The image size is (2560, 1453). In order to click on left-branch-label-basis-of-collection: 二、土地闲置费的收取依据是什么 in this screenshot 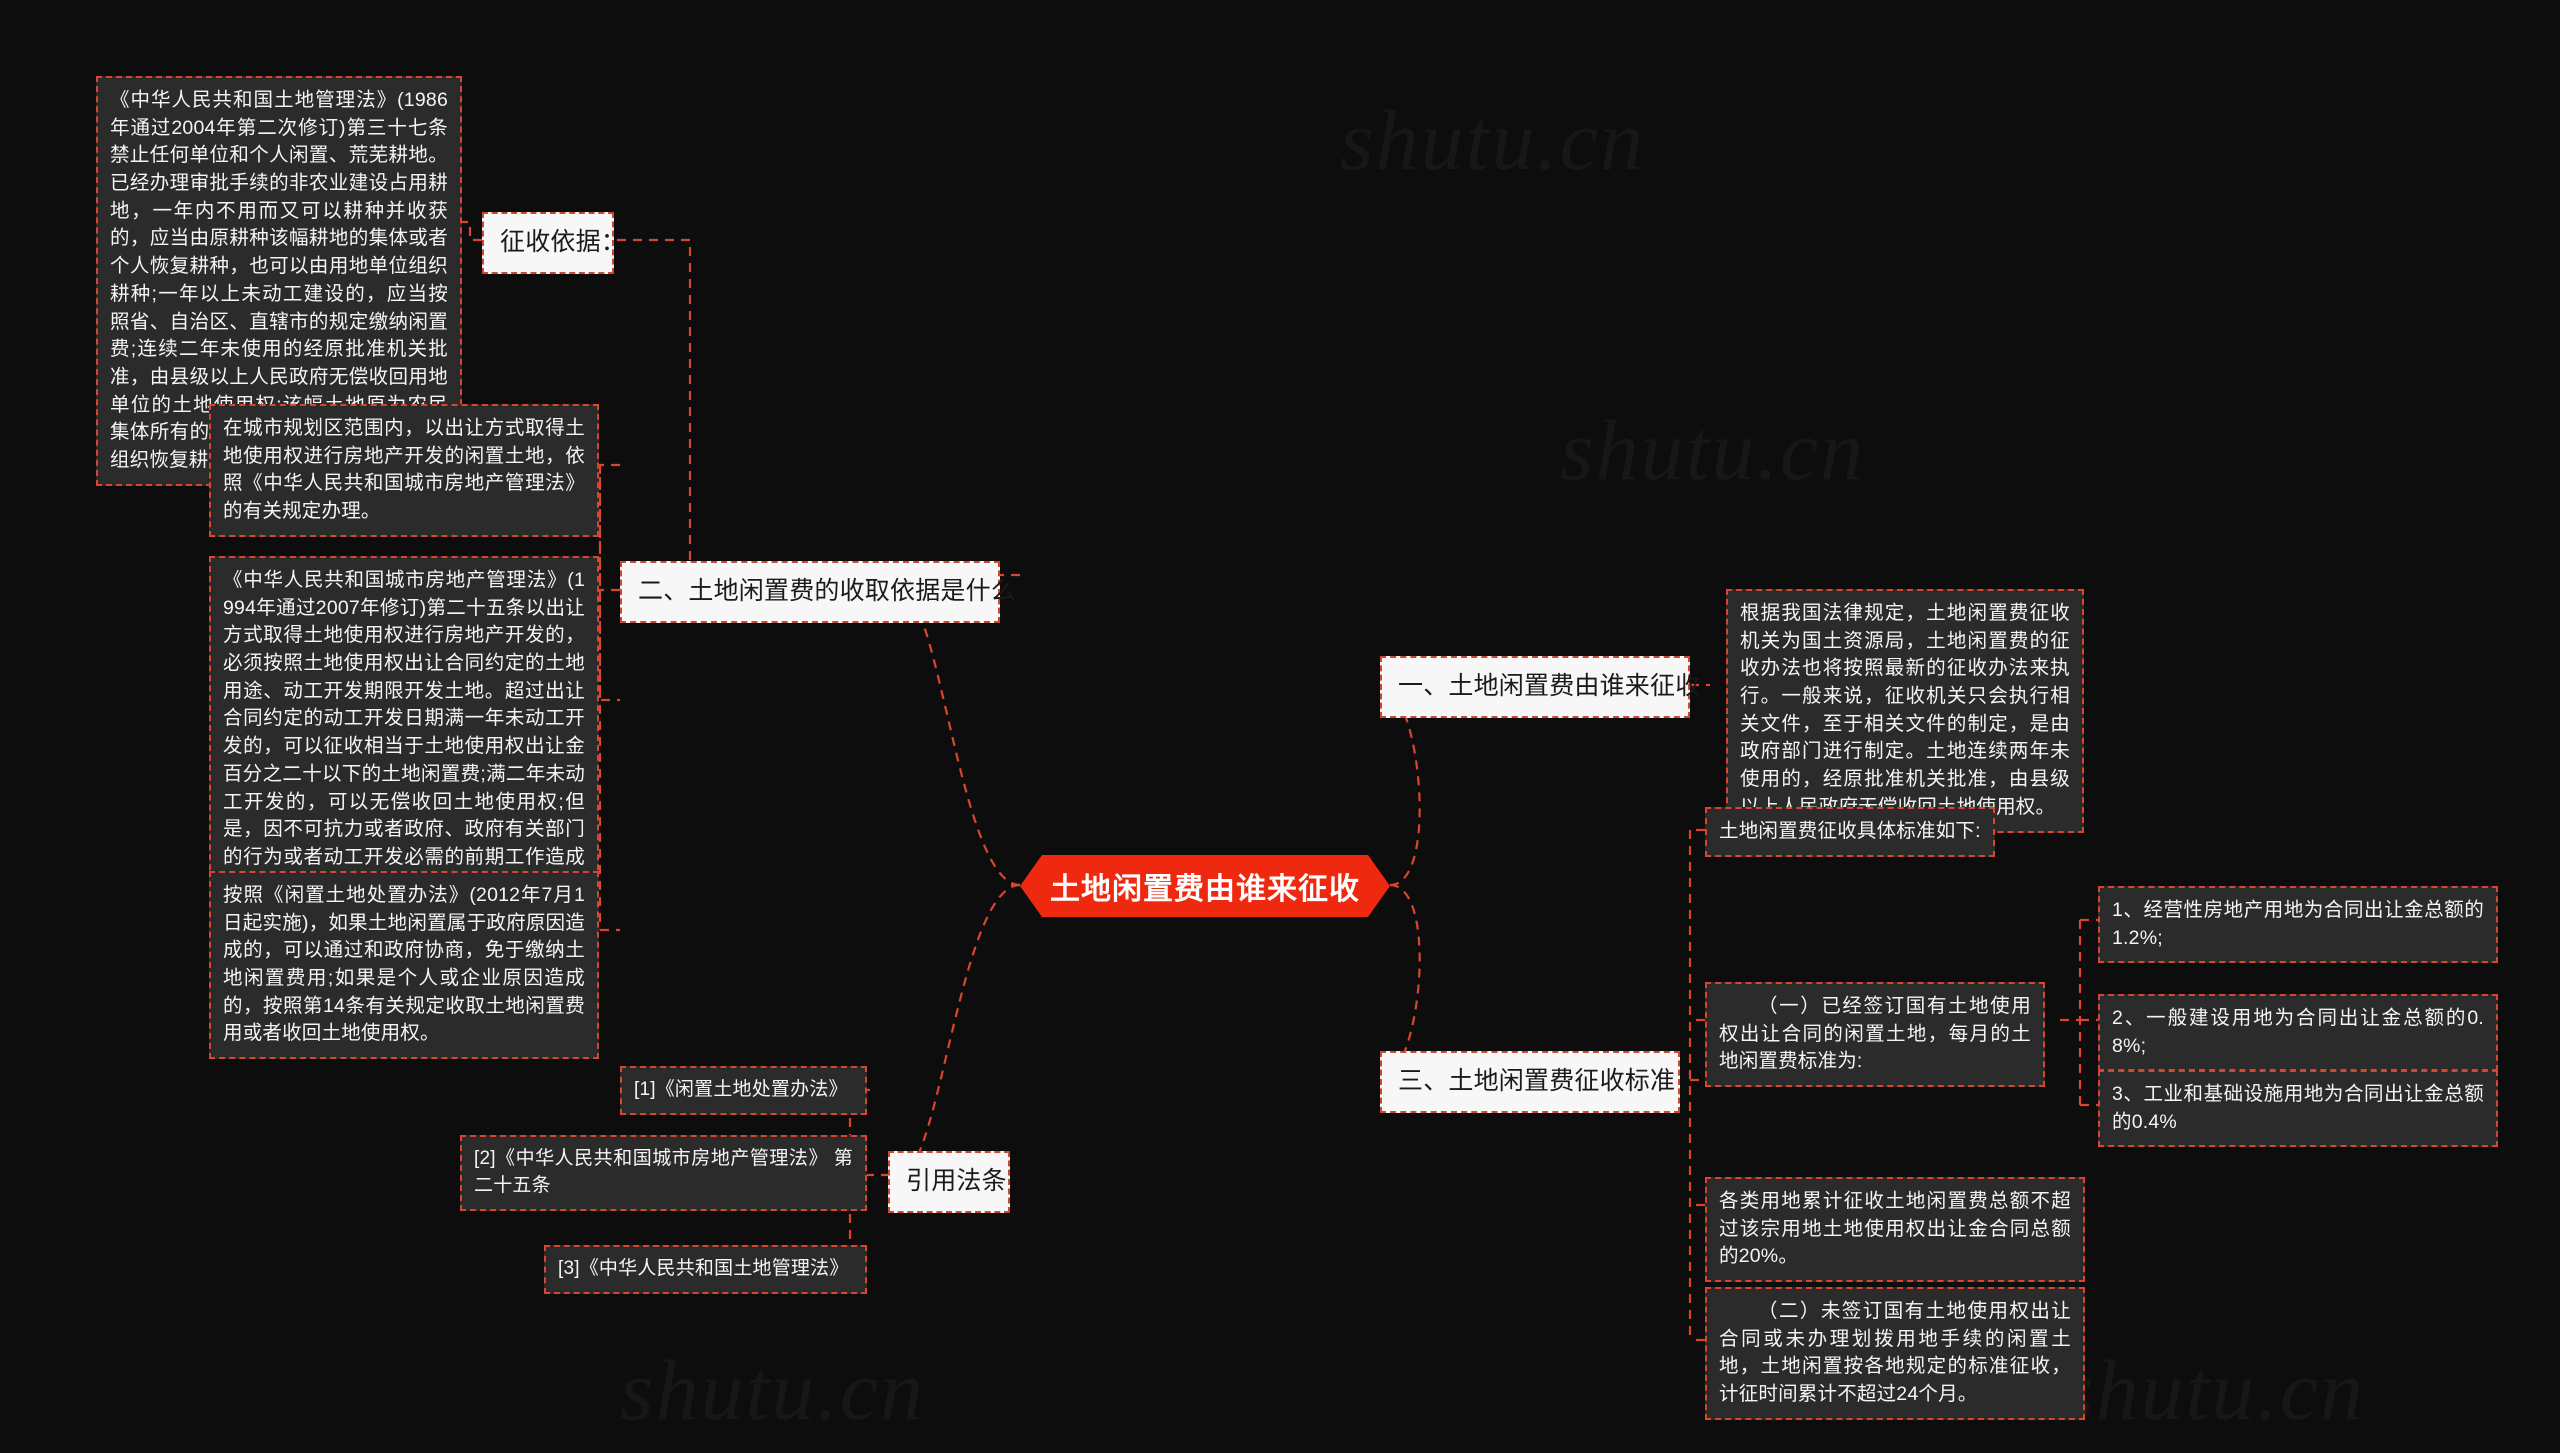, I will do `click(818, 592)`.